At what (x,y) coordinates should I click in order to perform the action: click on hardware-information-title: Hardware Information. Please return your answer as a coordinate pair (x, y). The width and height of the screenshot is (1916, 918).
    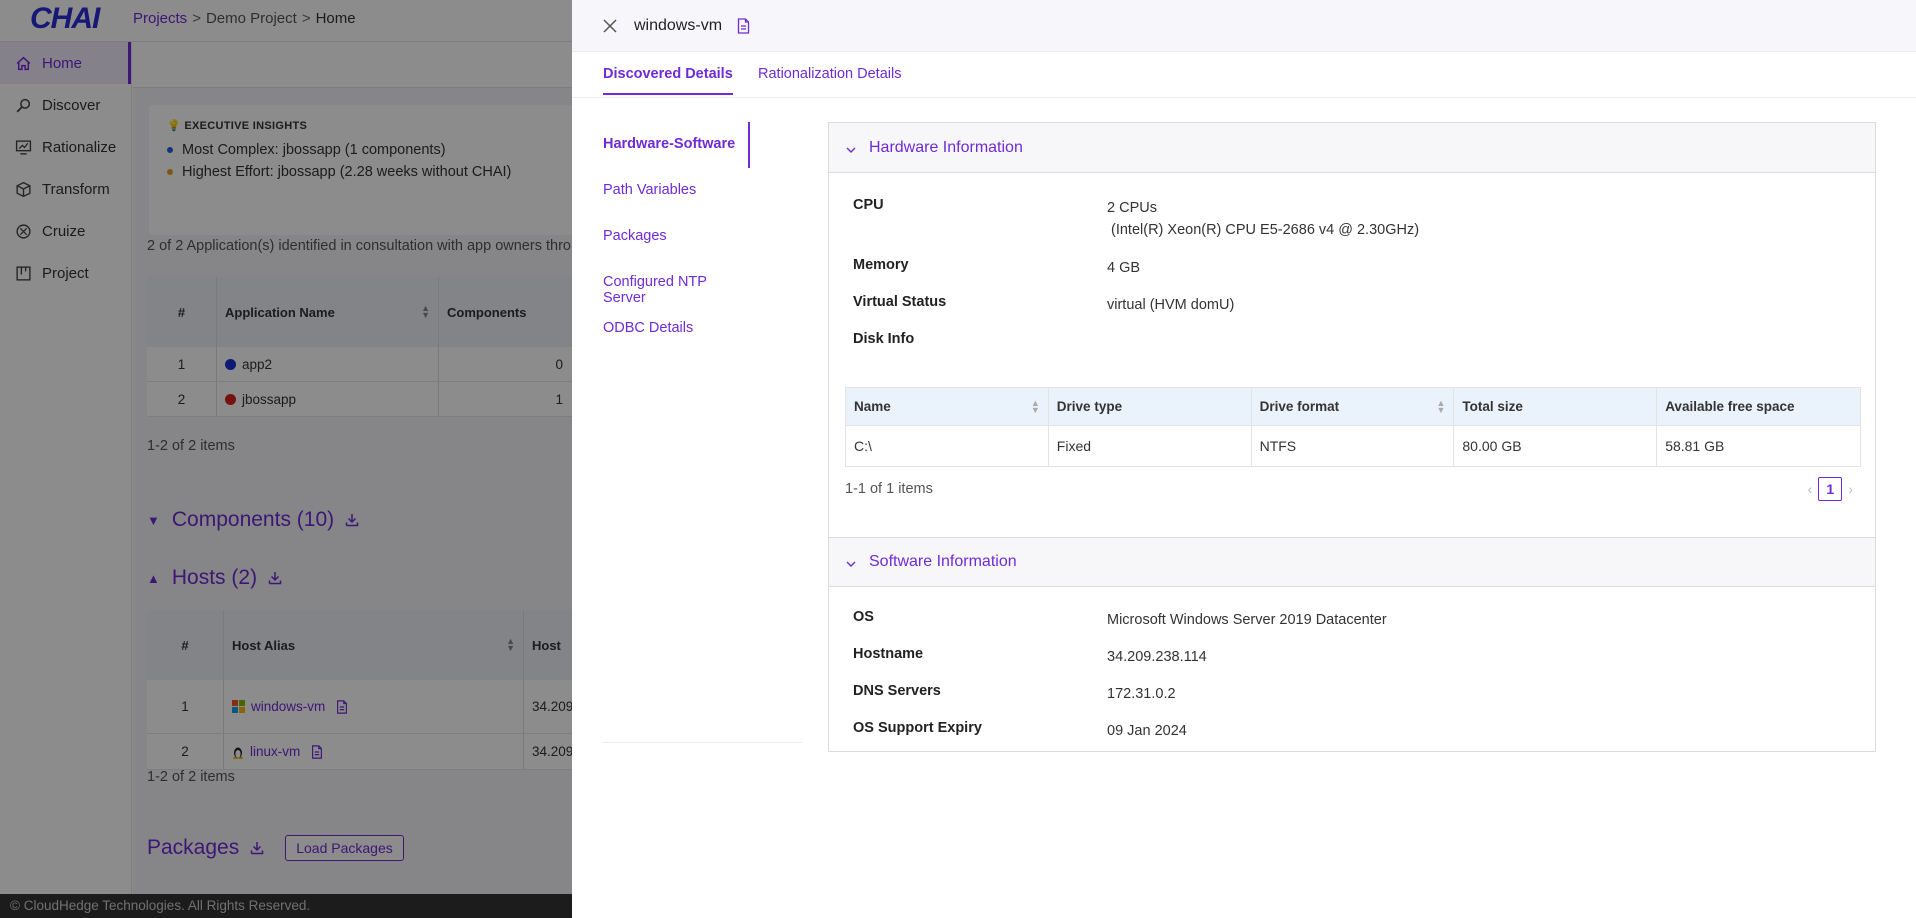
    Looking at the image, I should click on (946, 147).